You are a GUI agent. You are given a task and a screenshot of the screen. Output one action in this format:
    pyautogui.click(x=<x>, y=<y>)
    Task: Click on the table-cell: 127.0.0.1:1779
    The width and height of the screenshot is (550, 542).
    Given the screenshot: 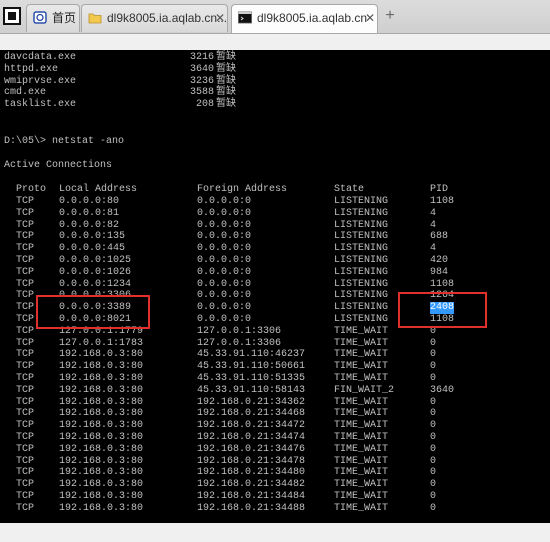 What is the action you would take?
    pyautogui.click(x=101, y=331)
    